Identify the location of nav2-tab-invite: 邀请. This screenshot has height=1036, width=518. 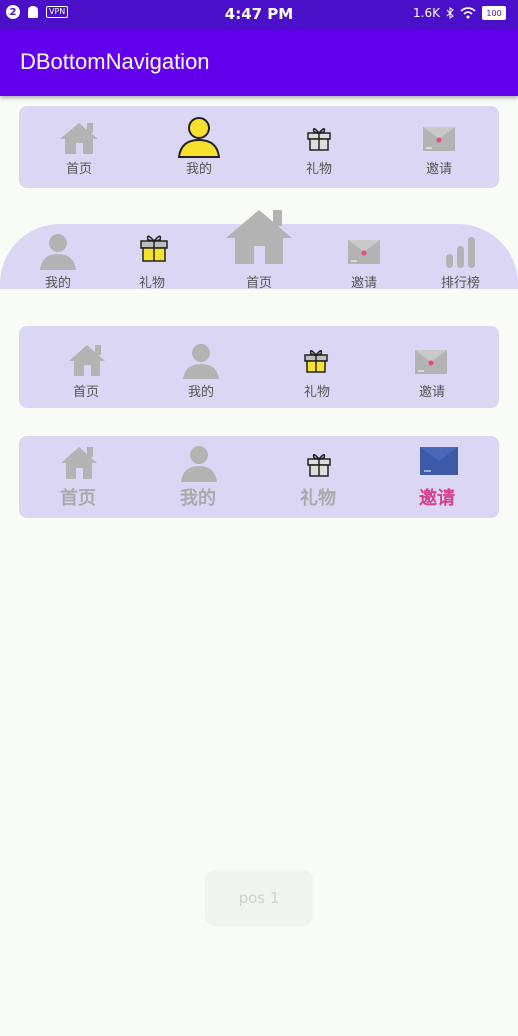
(365, 245).